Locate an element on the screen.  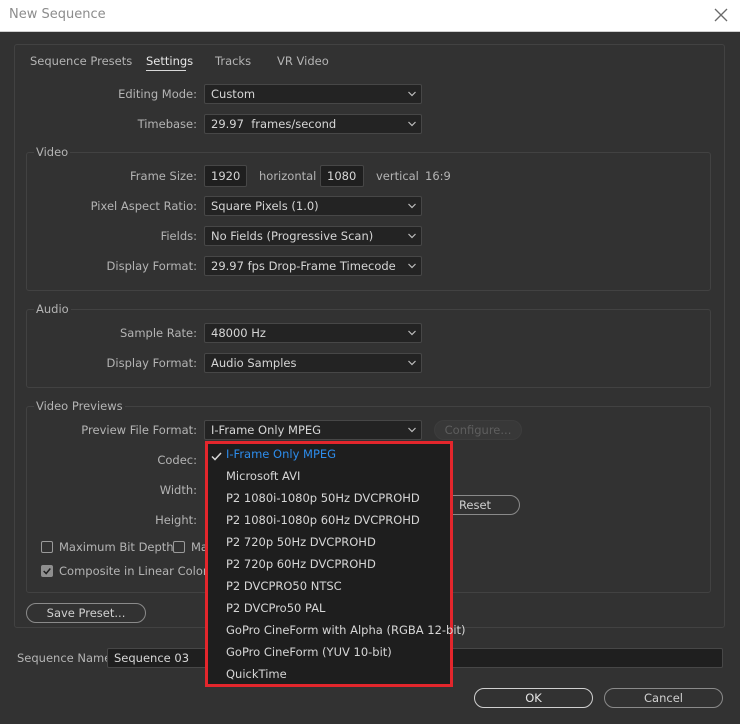
close-icon is located at coordinates (721, 15).